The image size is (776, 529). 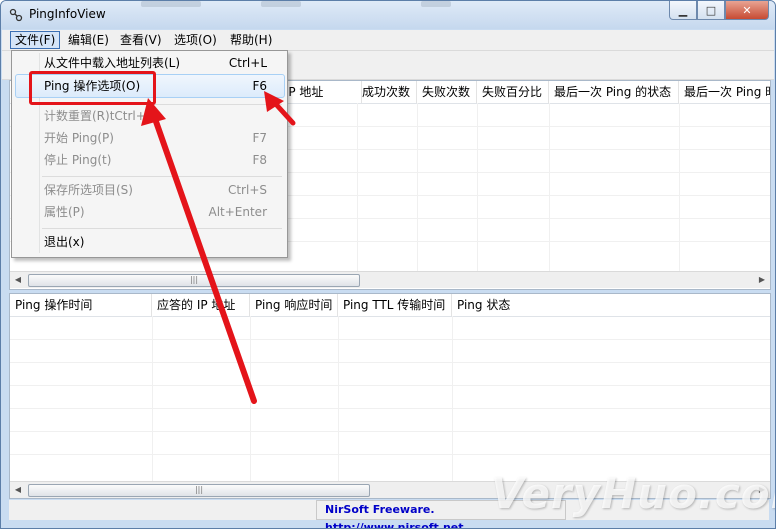 What do you see at coordinates (112, 63) in the screenshot?
I see `menu-item-load-list: 从文件中载入地址列表(L)` at bounding box center [112, 63].